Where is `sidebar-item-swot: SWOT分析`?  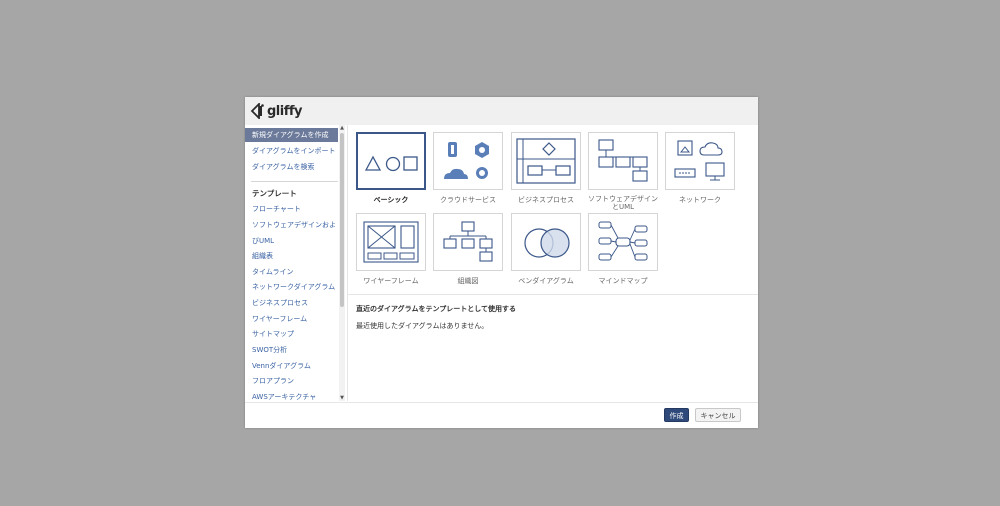 sidebar-item-swot: SWOT分析 is located at coordinates (291, 350).